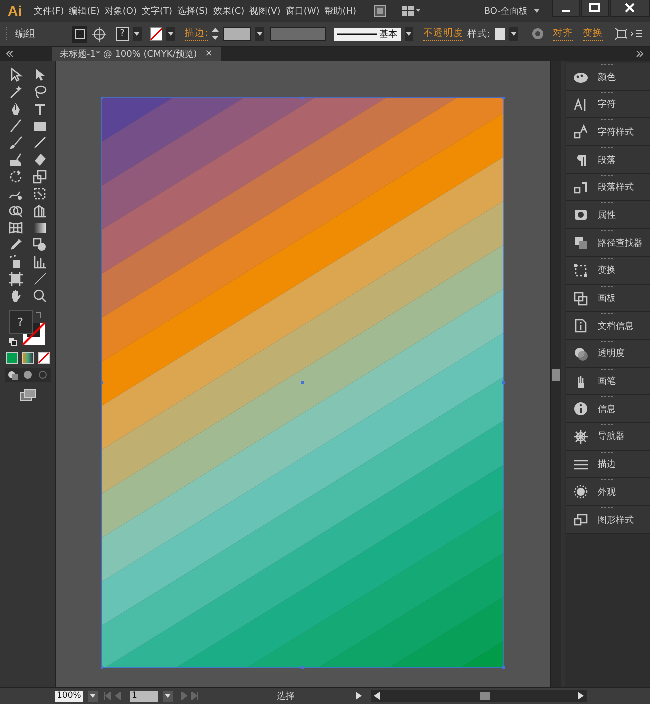 This screenshot has width=650, height=704. What do you see at coordinates (40, 262) in the screenshot?
I see `bar-graph-icon` at bounding box center [40, 262].